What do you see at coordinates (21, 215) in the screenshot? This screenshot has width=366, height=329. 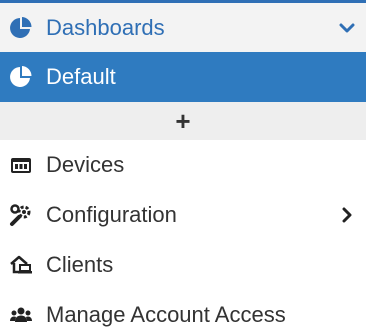 I see `wrench-gear-icon` at bounding box center [21, 215].